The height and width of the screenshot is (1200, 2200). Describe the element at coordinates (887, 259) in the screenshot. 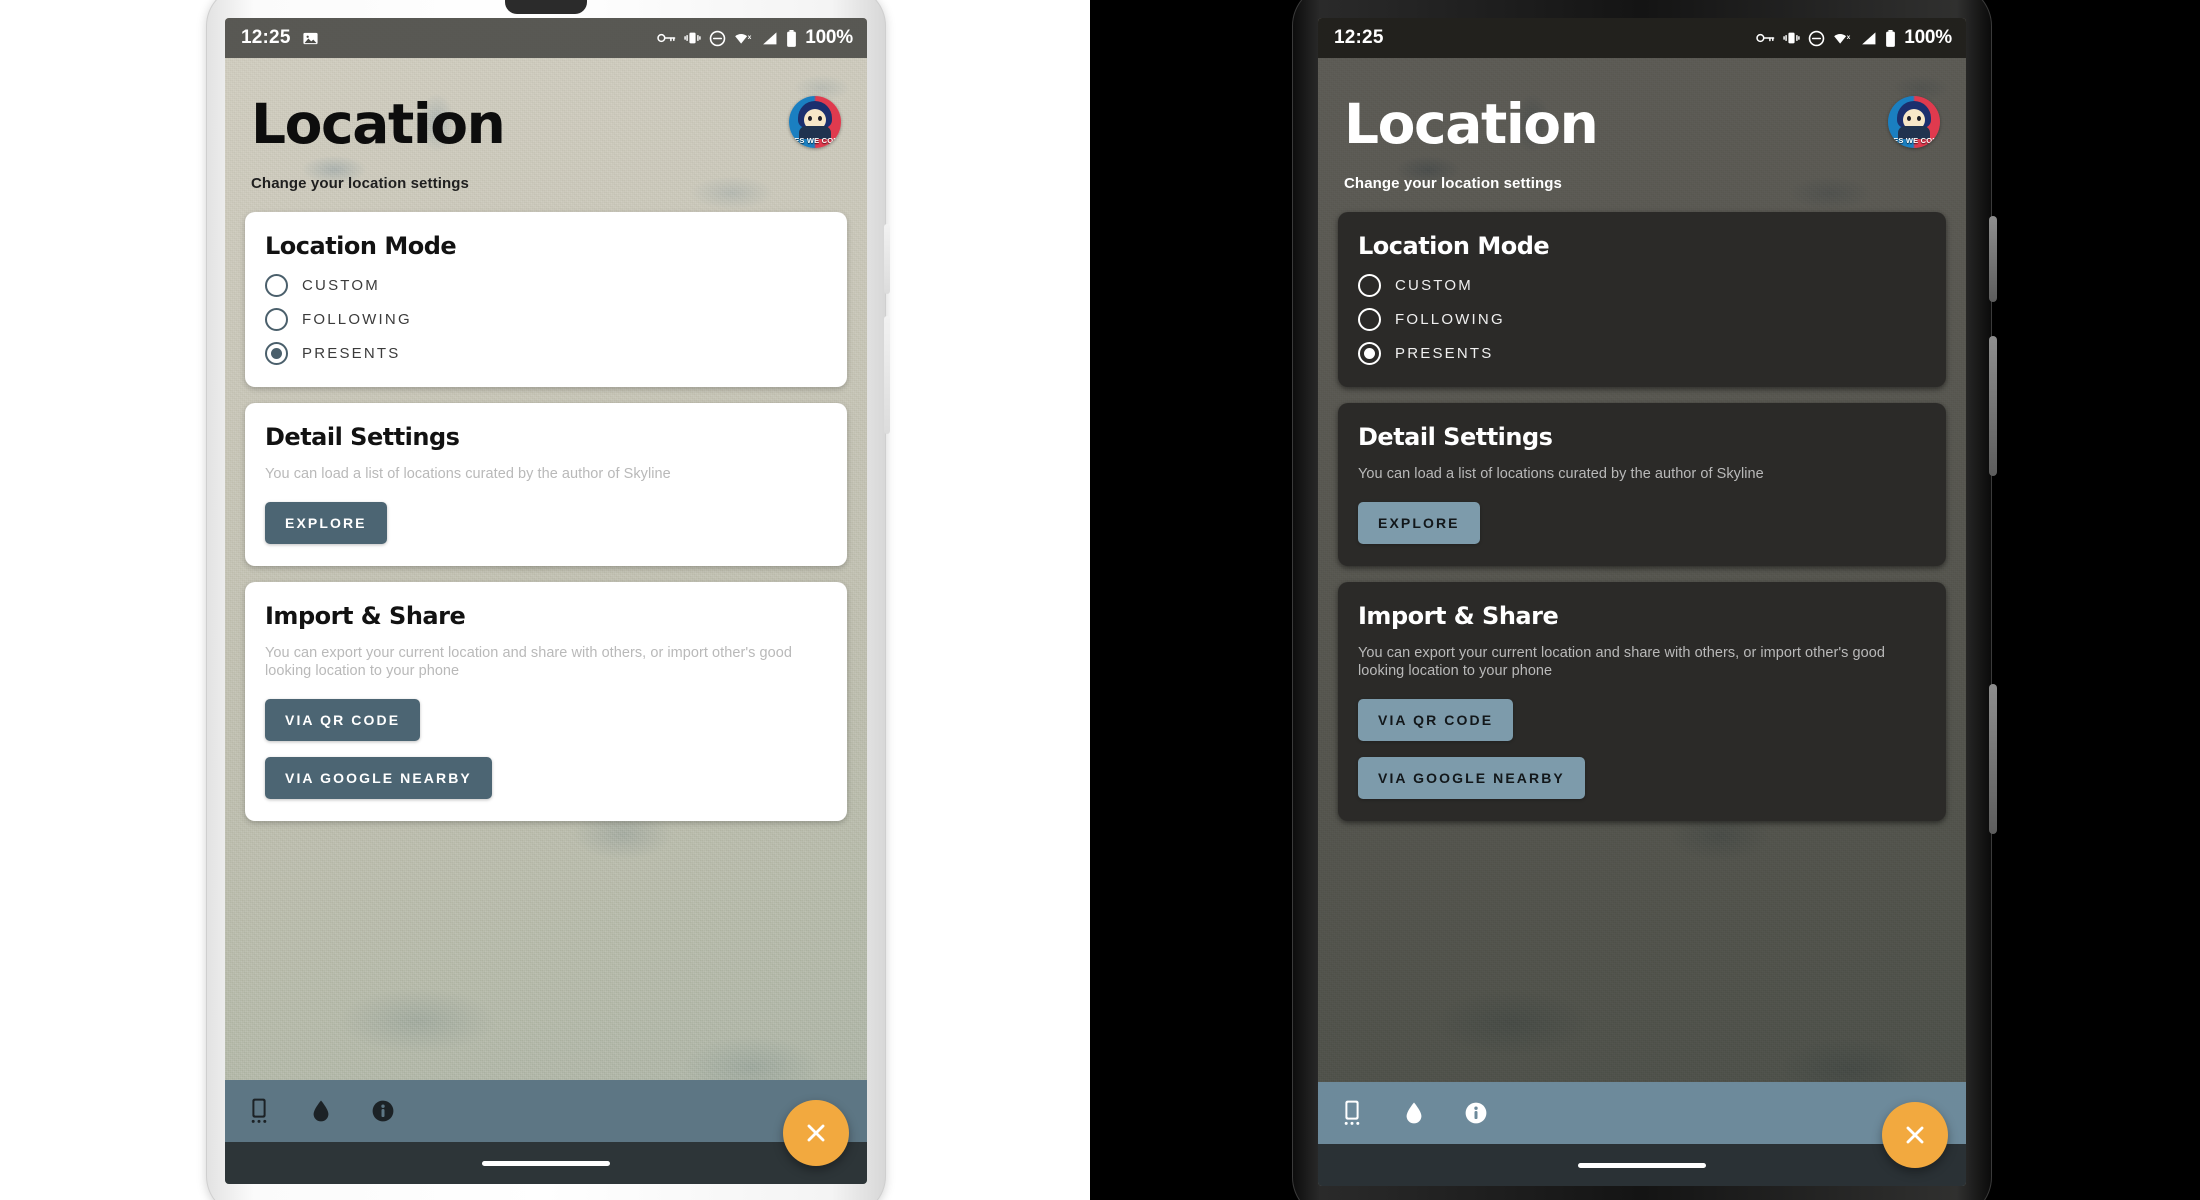

I see `power-button` at that location.